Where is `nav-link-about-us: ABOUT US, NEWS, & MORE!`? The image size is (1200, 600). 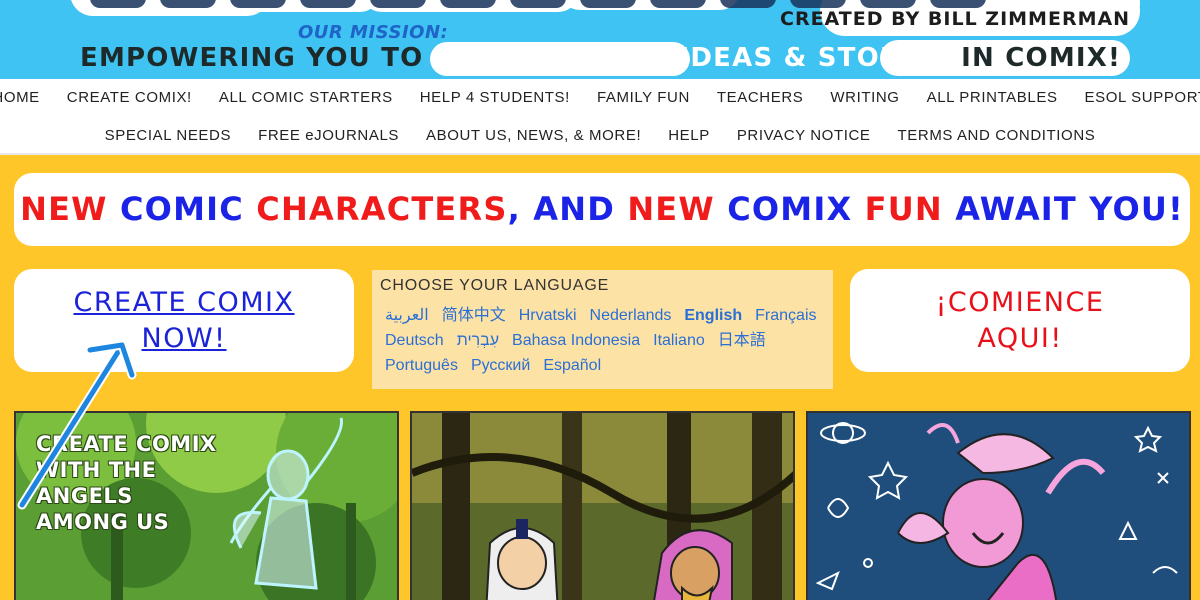 nav-link-about-us: ABOUT US, NEWS, & MORE! is located at coordinates (534, 135).